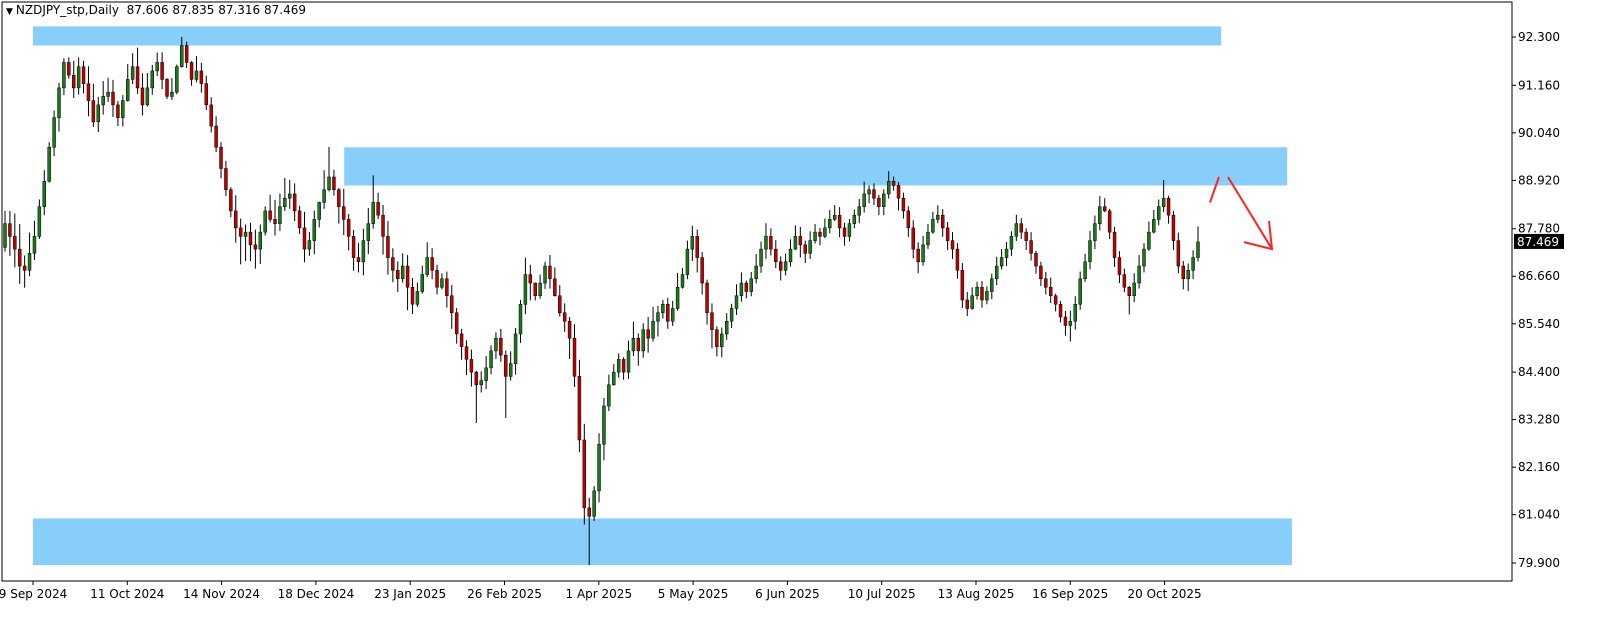 Image resolution: width=1604 pixels, height=620 pixels. What do you see at coordinates (1539, 324) in the screenshot?
I see `y-tick-label: 85.540` at bounding box center [1539, 324].